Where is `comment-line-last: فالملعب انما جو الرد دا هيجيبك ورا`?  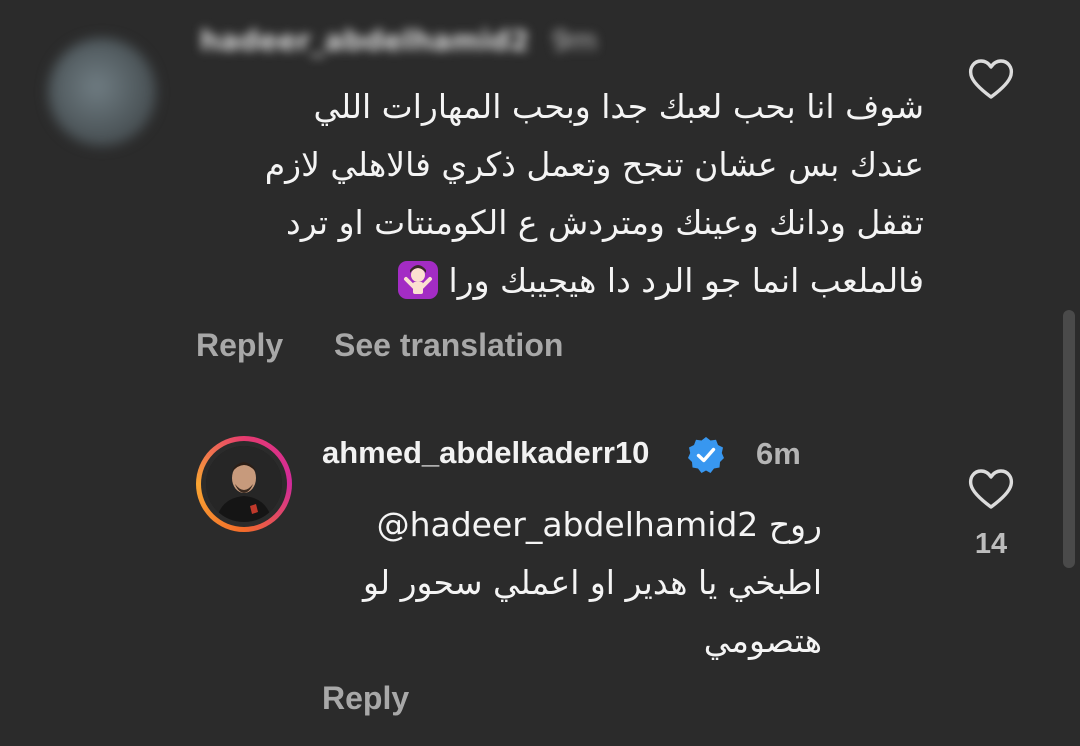 comment-line-last: فالملعب انما جو الرد دا هيجيبك ورا is located at coordinates (544, 281).